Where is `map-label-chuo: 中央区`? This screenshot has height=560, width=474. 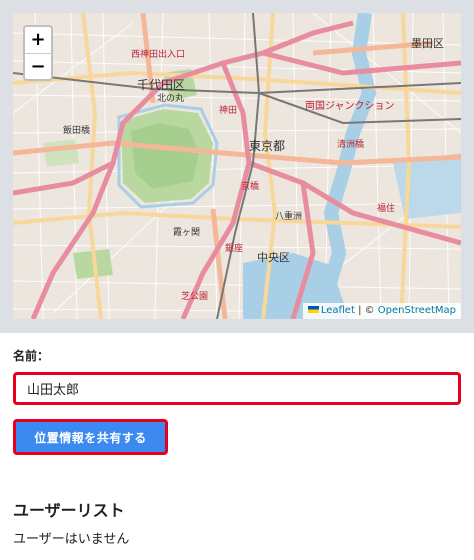
map-label-chuo: 中央区 is located at coordinates (273, 257).